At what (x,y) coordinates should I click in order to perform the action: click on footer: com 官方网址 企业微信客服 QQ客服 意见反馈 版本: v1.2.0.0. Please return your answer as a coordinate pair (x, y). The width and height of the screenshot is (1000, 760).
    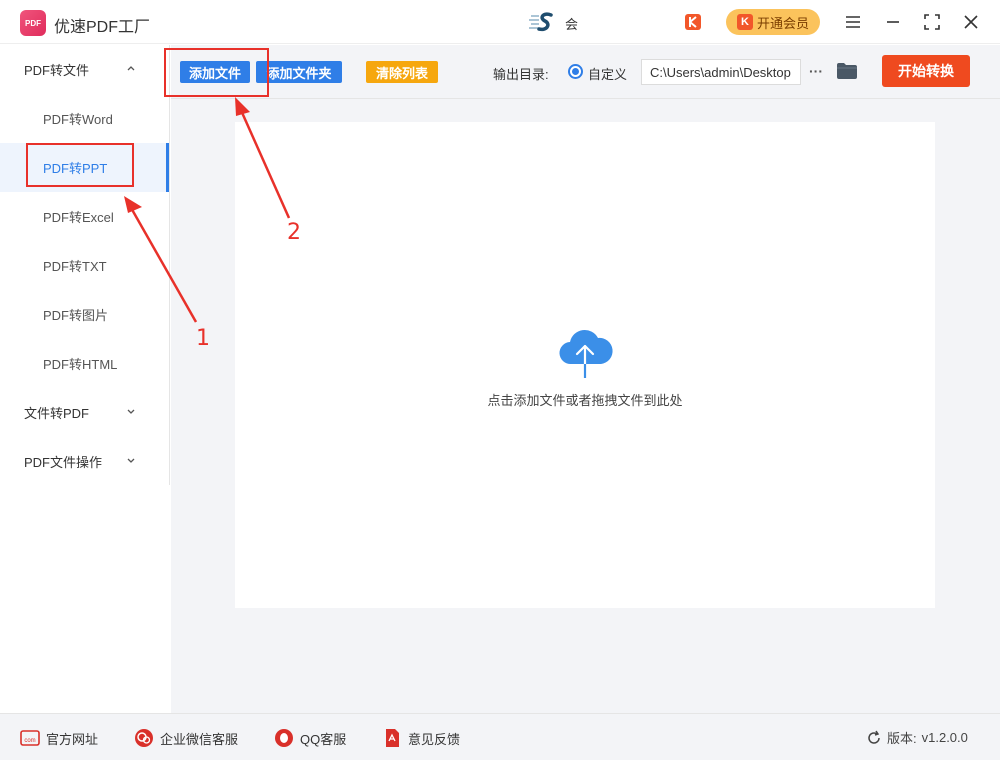
    Looking at the image, I should click on (500, 736).